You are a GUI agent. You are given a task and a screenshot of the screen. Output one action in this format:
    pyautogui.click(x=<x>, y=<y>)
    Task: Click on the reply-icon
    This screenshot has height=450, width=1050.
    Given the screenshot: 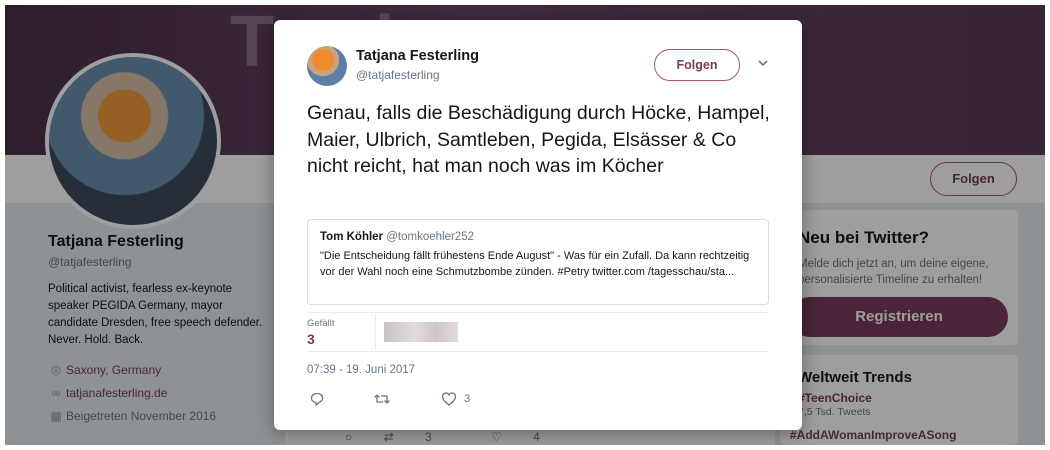 What is the action you would take?
    pyautogui.click(x=317, y=399)
    